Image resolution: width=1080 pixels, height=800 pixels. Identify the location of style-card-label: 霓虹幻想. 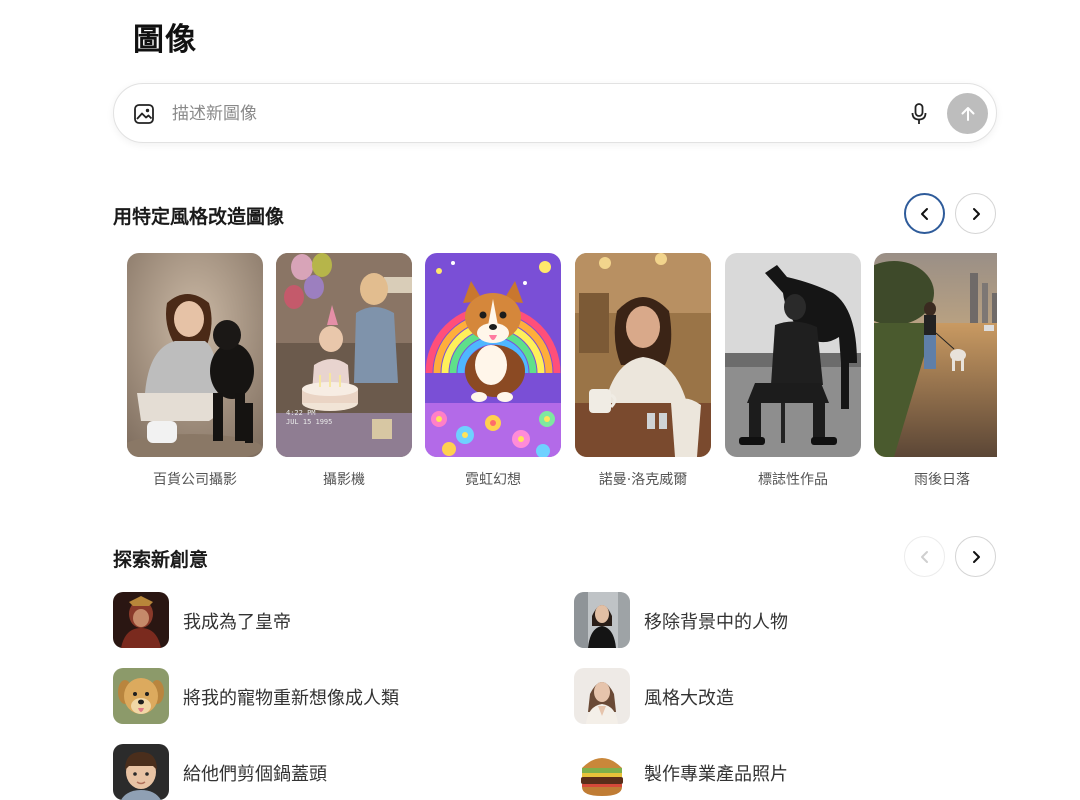
(493, 480).